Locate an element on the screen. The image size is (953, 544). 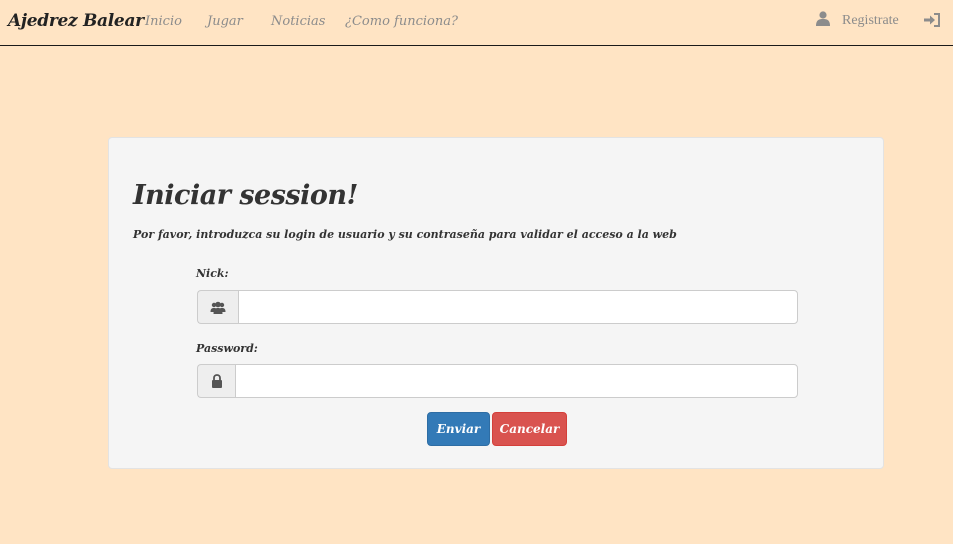
login-title: Iniciar session! is located at coordinates (245, 195).